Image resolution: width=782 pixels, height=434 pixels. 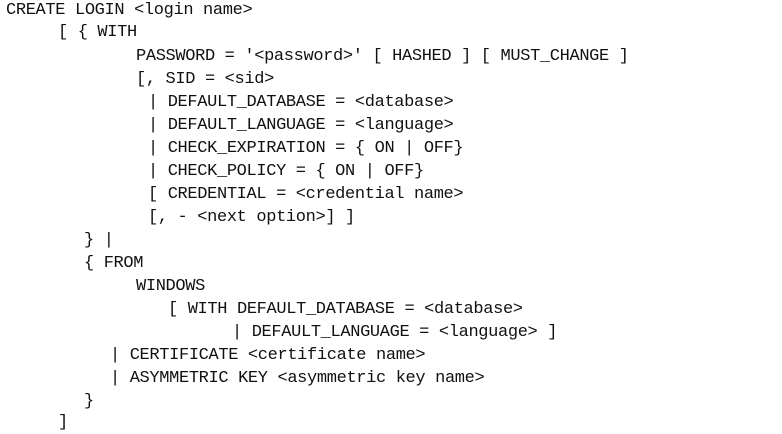 I want to click on code-line: [ { WITH, so click(x=97, y=32).